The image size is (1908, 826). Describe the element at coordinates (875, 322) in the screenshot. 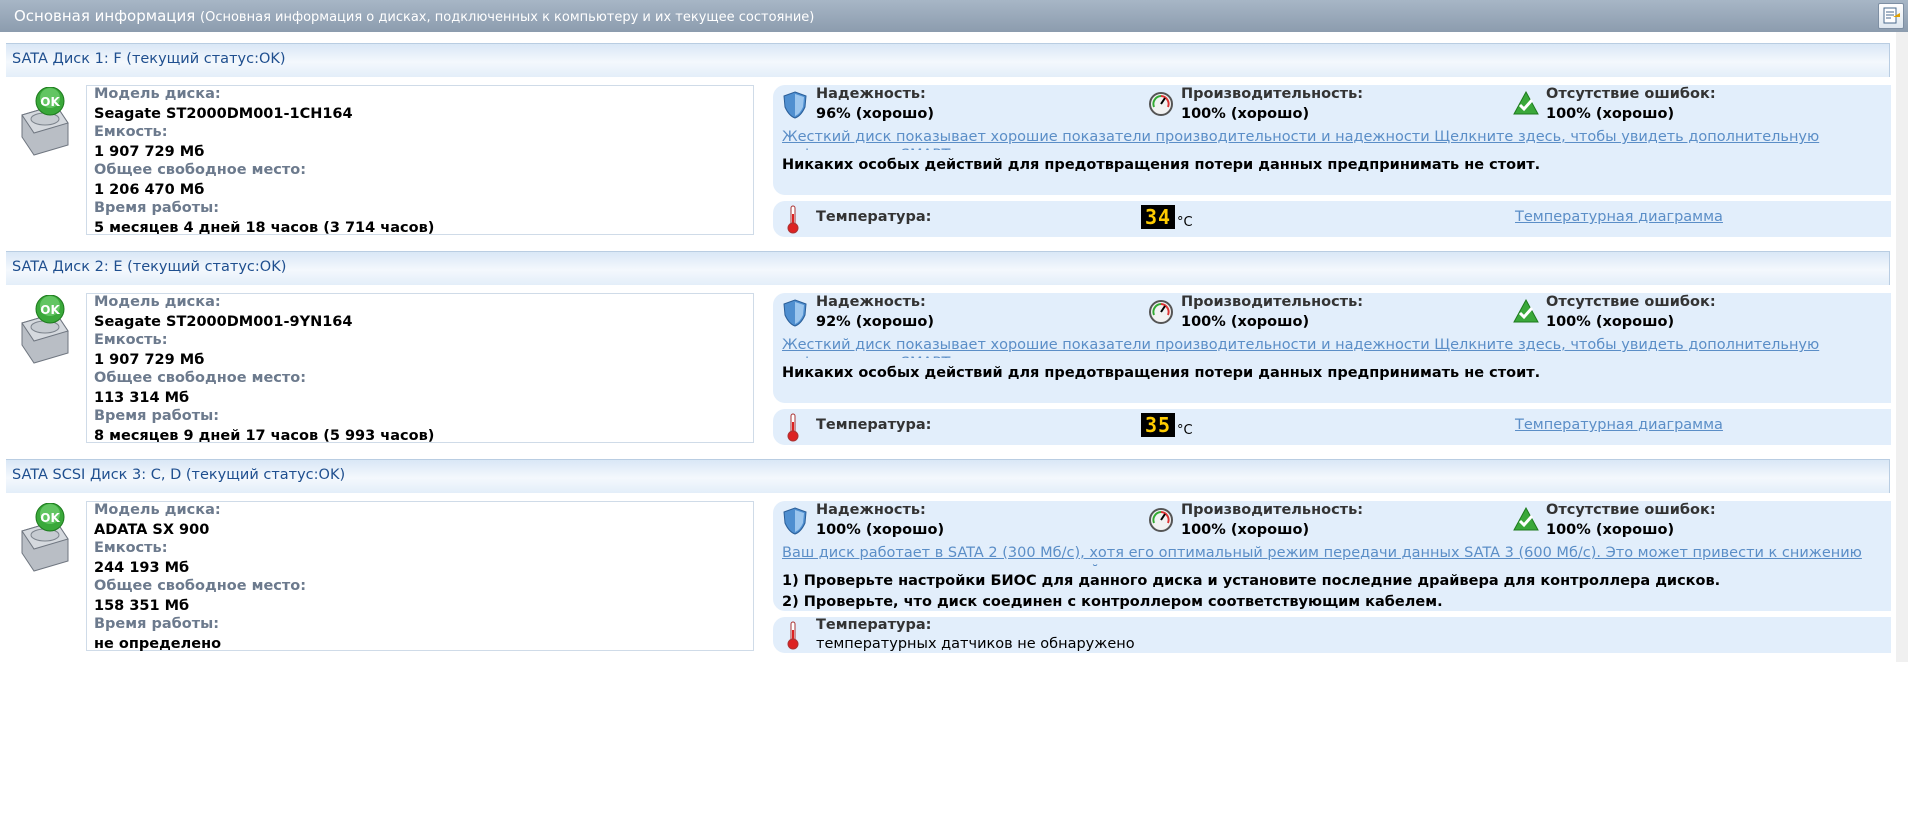

I see `reliability-value: 92% (хорошо)` at that location.